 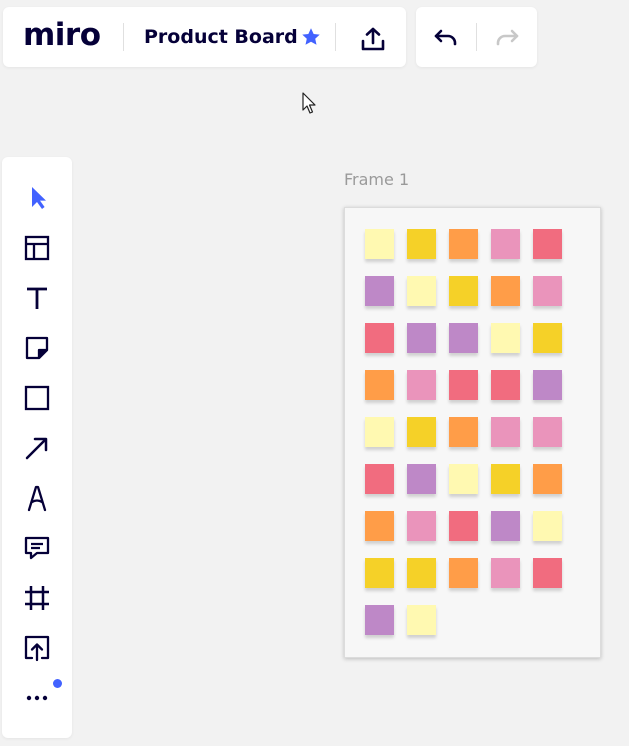 I want to click on tool-more, so click(x=37, y=698).